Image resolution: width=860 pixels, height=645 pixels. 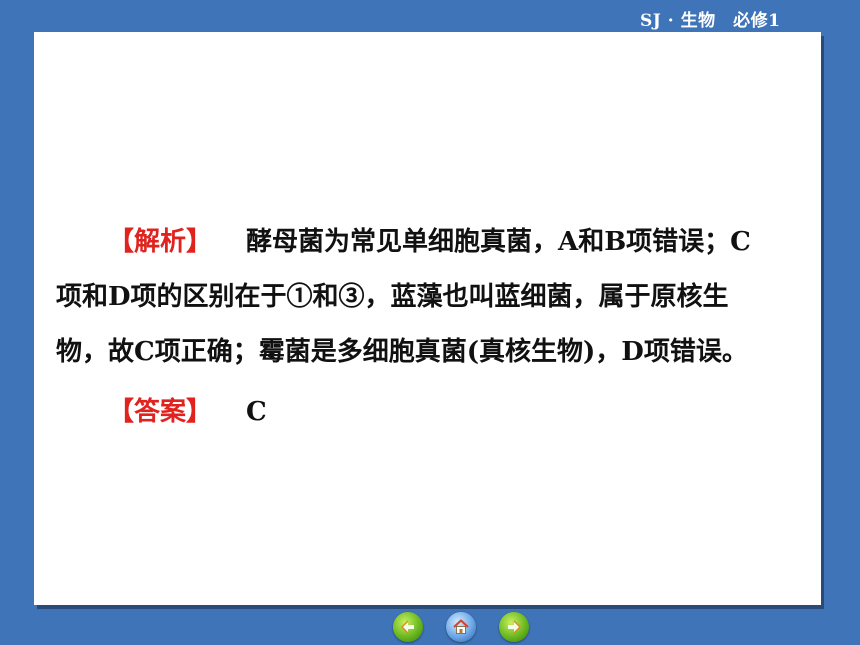 I want to click on analysis-line-1: 【解析】 酵母菌为常见单细胞真菌，A和B项错误；C, so click(x=431, y=242).